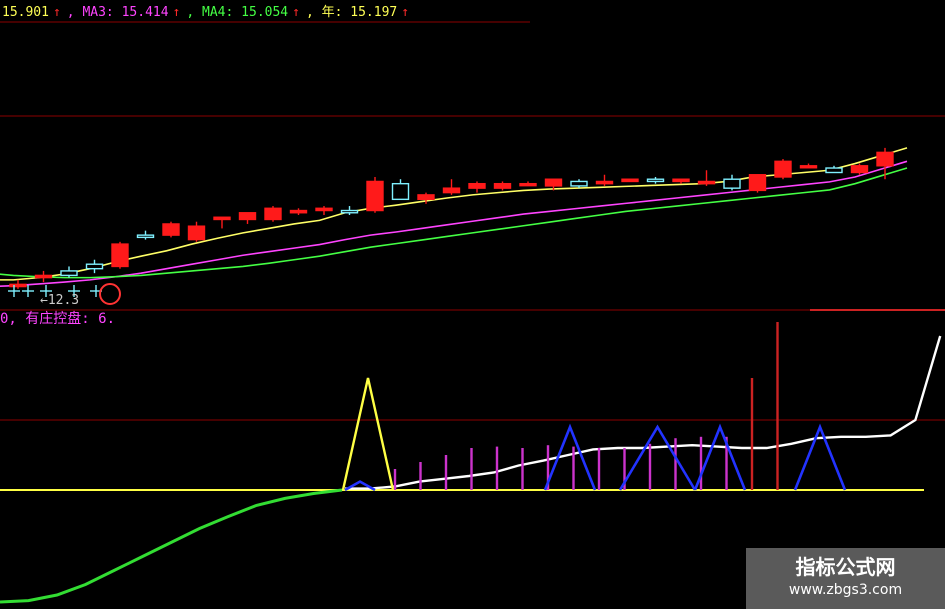 This screenshot has width=945, height=609. What do you see at coordinates (171, 546) in the screenshot?
I see `green-curve` at bounding box center [171, 546].